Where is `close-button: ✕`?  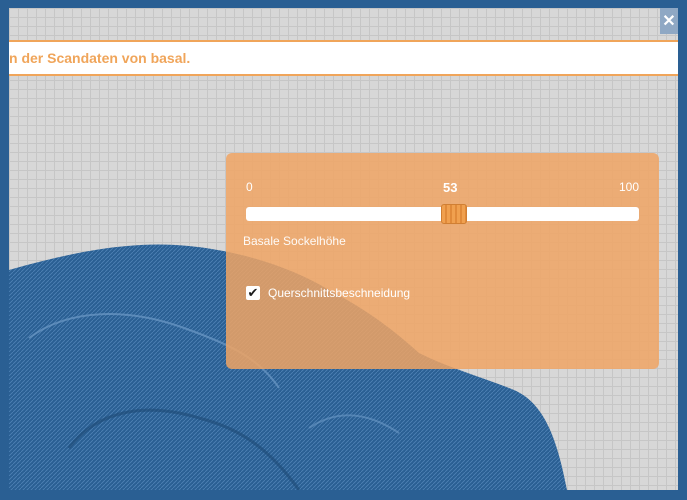 close-button: ✕ is located at coordinates (669, 21).